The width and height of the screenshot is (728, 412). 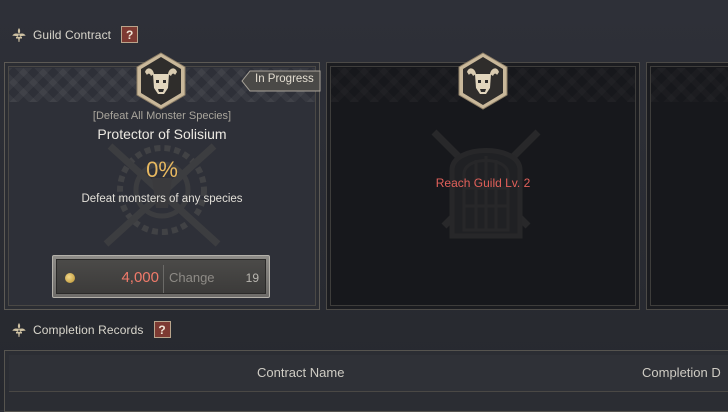 I want to click on status-label: In Progress, so click(x=284, y=79).